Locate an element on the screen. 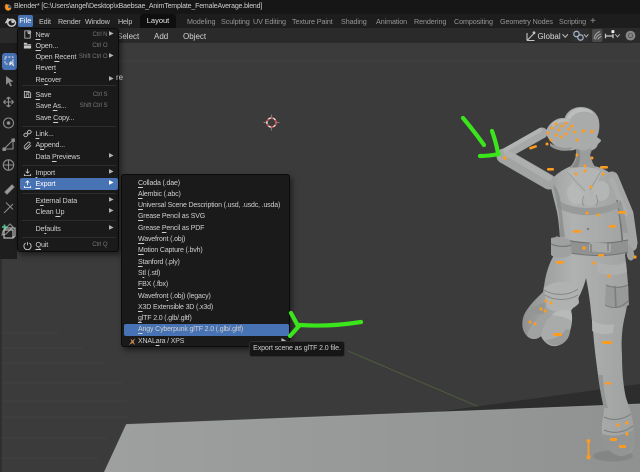 This screenshot has width=640, height=472. svg-text: Global is located at coordinates (549, 36).